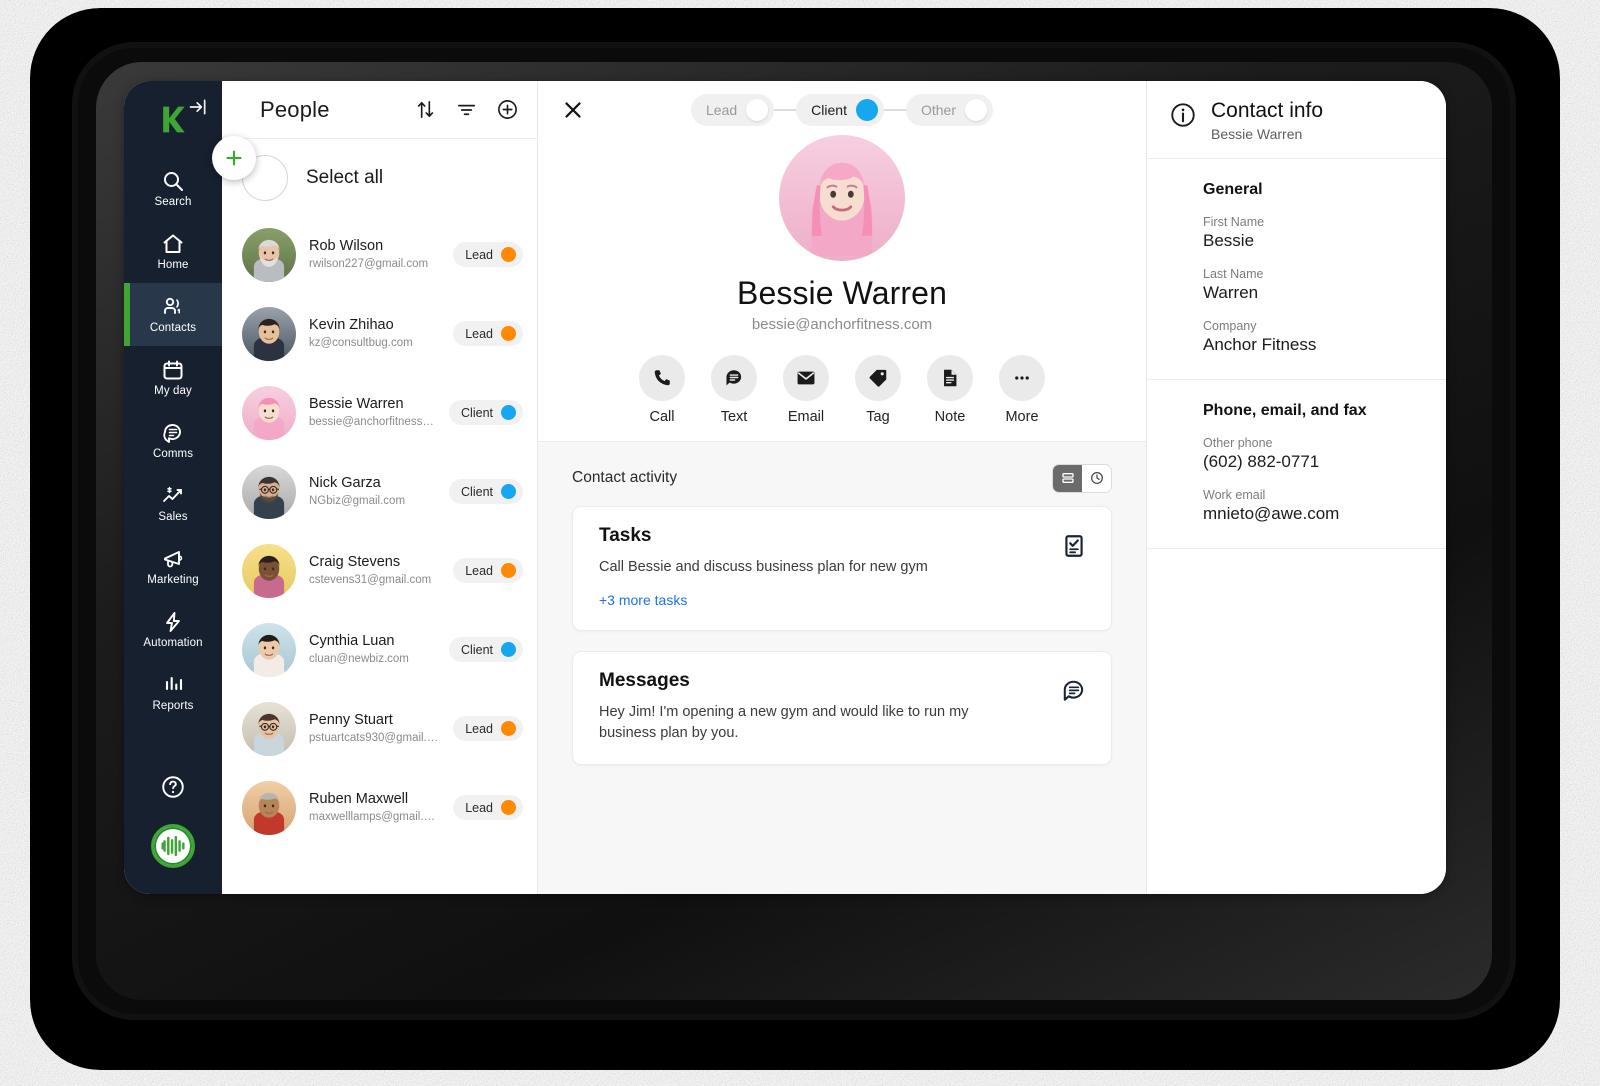 The width and height of the screenshot is (1600, 1086). Describe the element at coordinates (173, 391) in the screenshot. I see `sidebar-item-label: My day` at that location.